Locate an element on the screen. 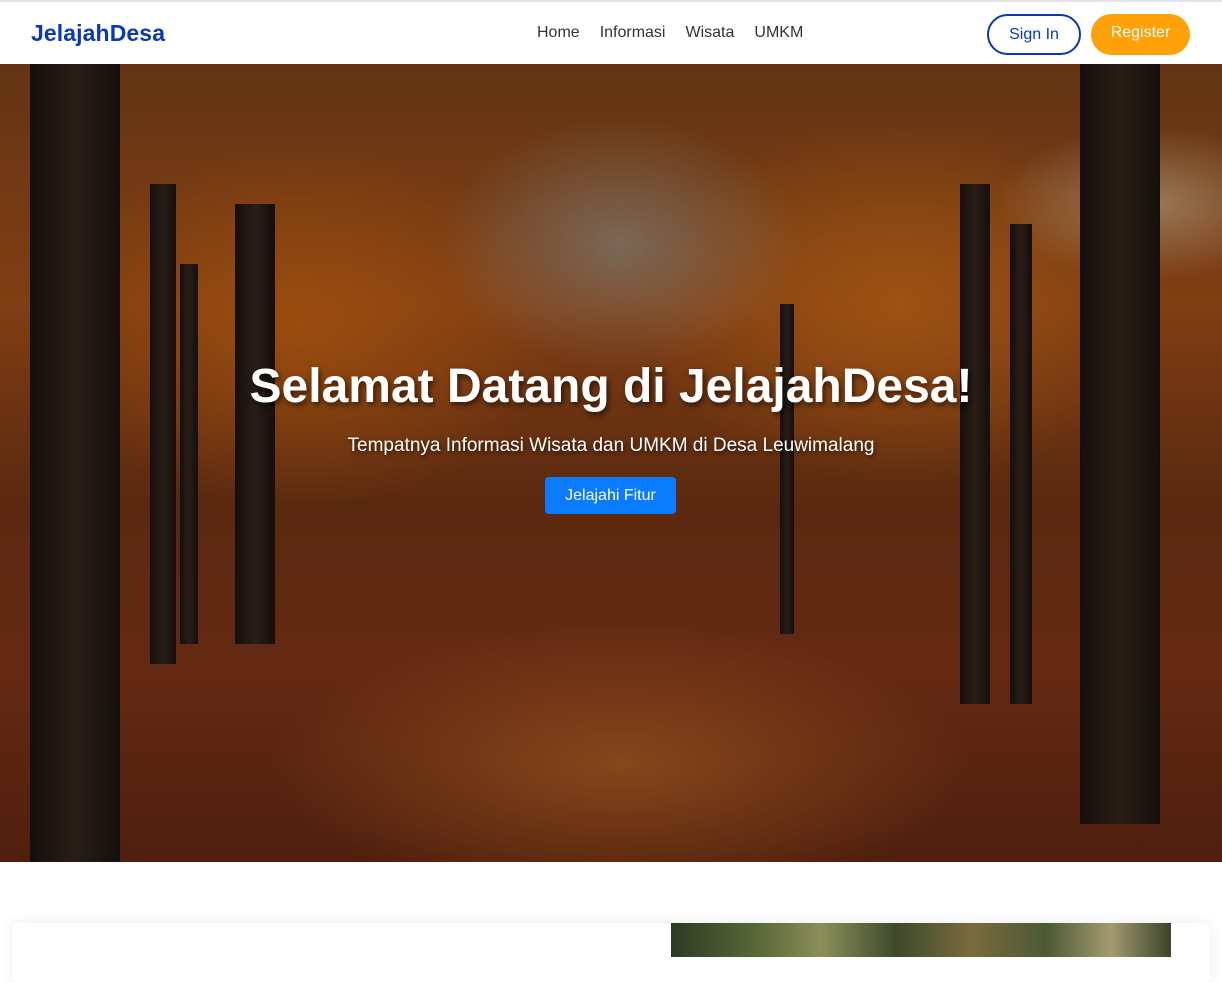 The width and height of the screenshot is (1222, 983). explore-features-button: Jelajahi Fitur is located at coordinates (610, 495).